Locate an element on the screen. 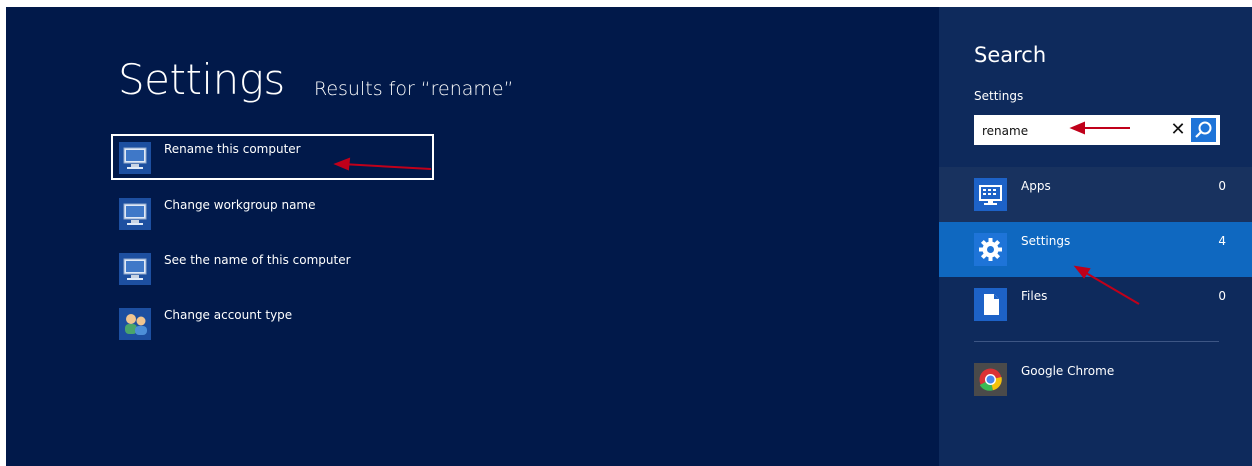 This screenshot has height=466, width=1252. category-apps: Apps 0 is located at coordinates (1095, 194).